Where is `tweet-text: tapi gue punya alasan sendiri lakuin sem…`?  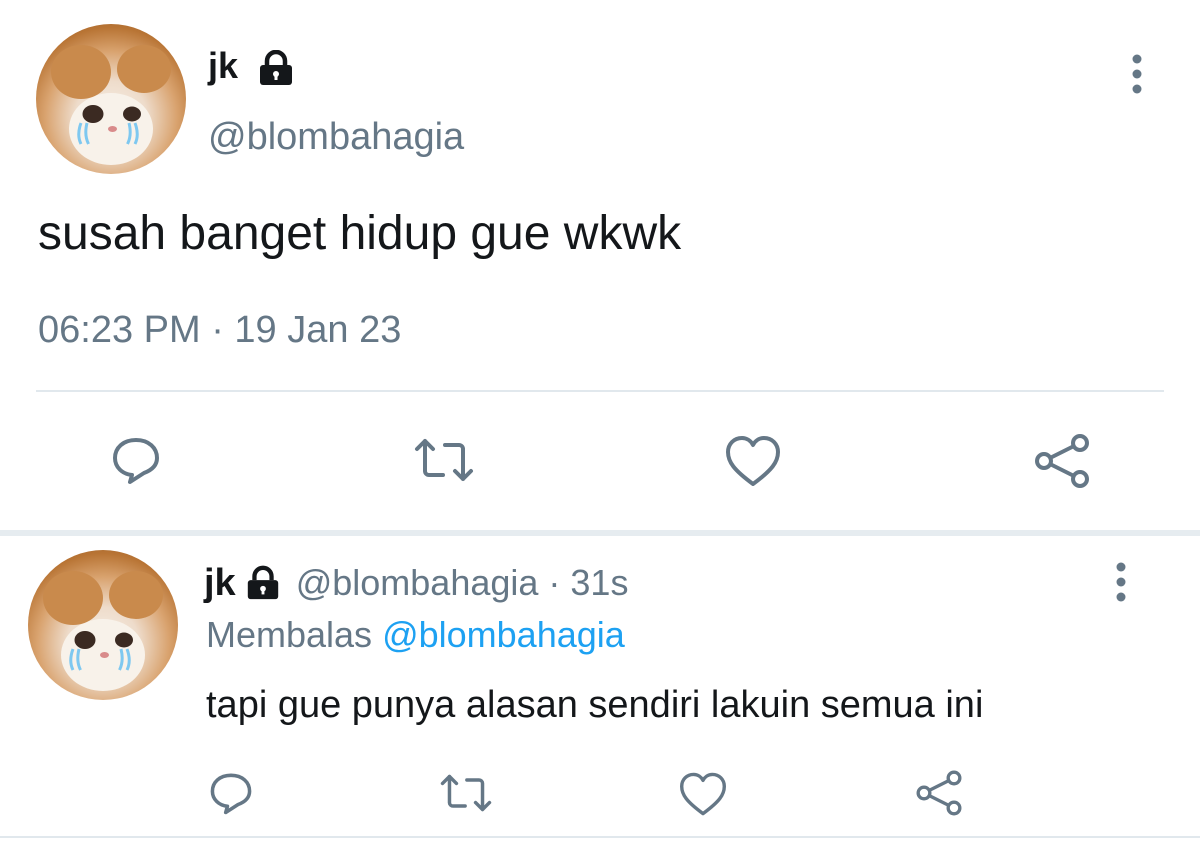 tweet-text: tapi gue punya alasan sendiri lakuin sem… is located at coordinates (595, 705).